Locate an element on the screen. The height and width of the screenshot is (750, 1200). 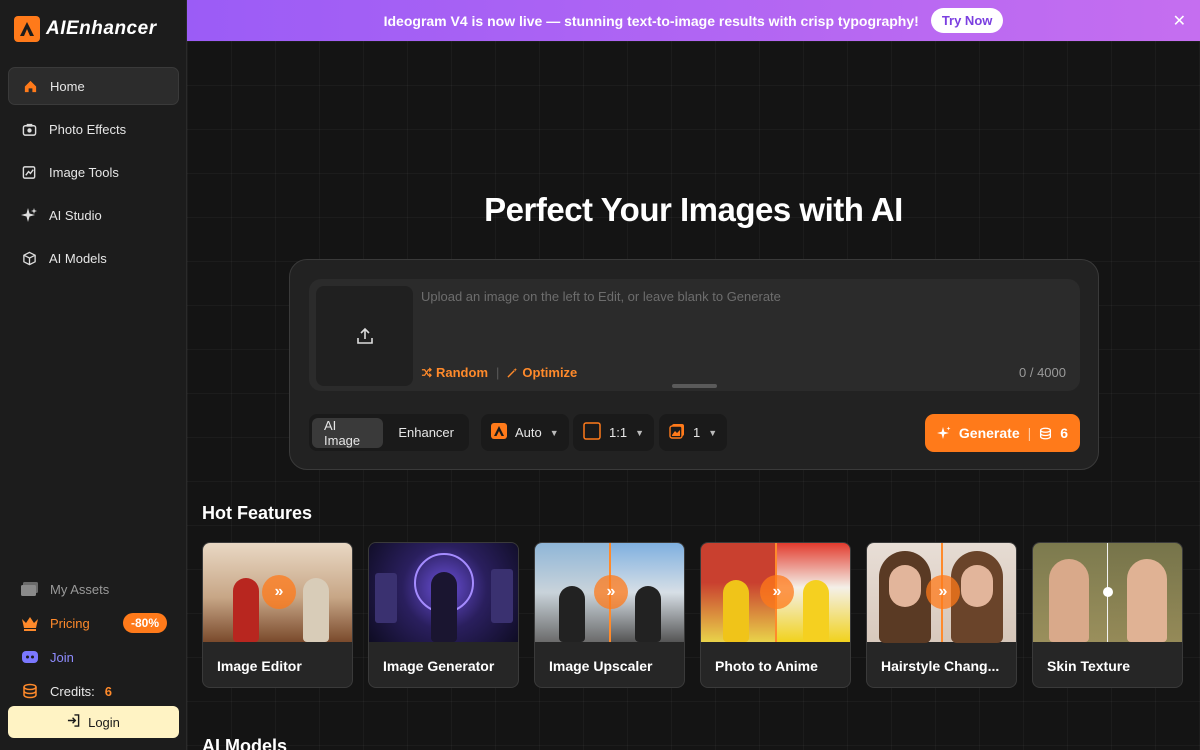
compare-handle-icon is located at coordinates (1108, 592).